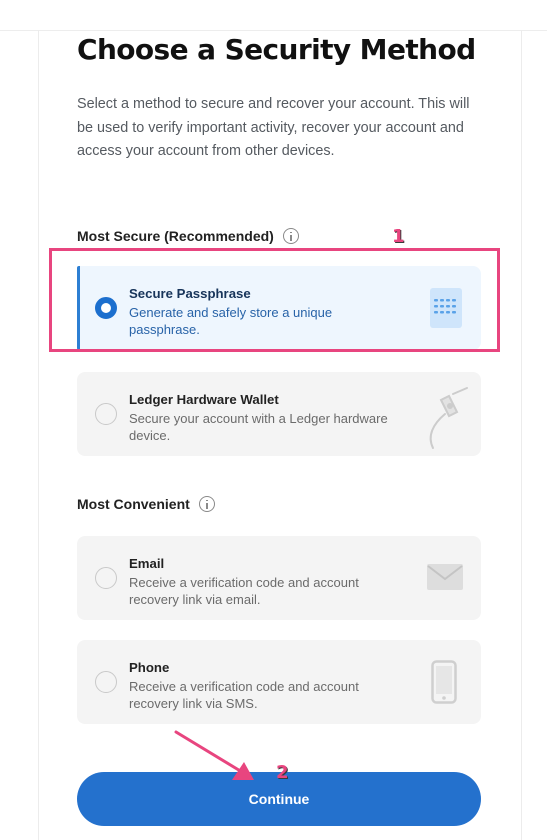  What do you see at coordinates (447, 418) in the screenshot?
I see `ledger-device-icon` at bounding box center [447, 418].